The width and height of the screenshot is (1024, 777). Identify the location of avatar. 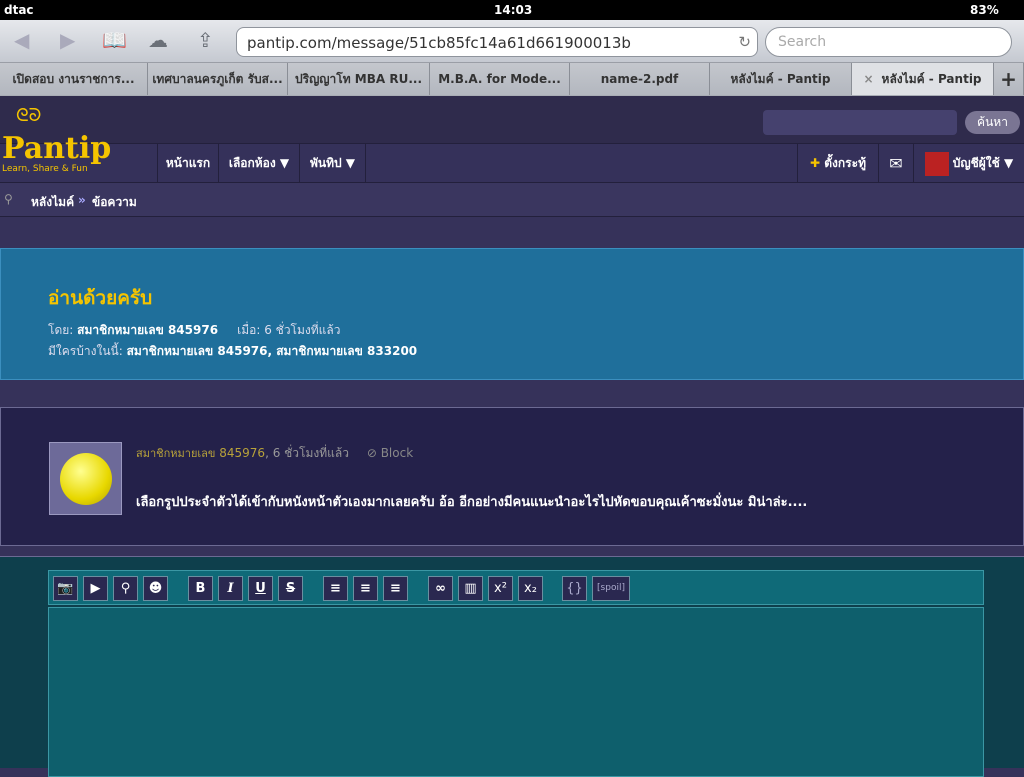
(85, 478).